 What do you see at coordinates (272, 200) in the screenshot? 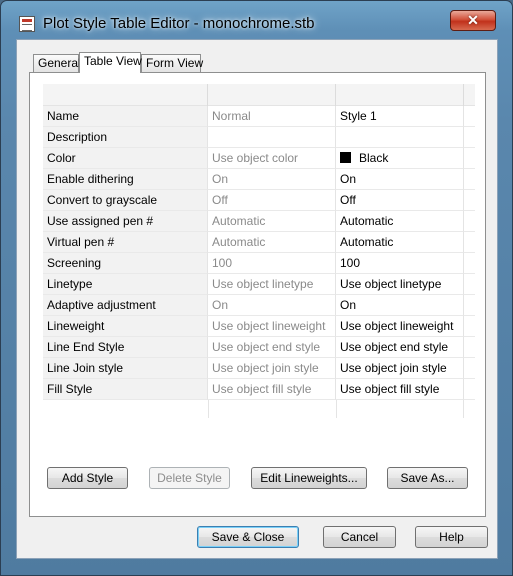
I see `normal-style-cell: Off` at bounding box center [272, 200].